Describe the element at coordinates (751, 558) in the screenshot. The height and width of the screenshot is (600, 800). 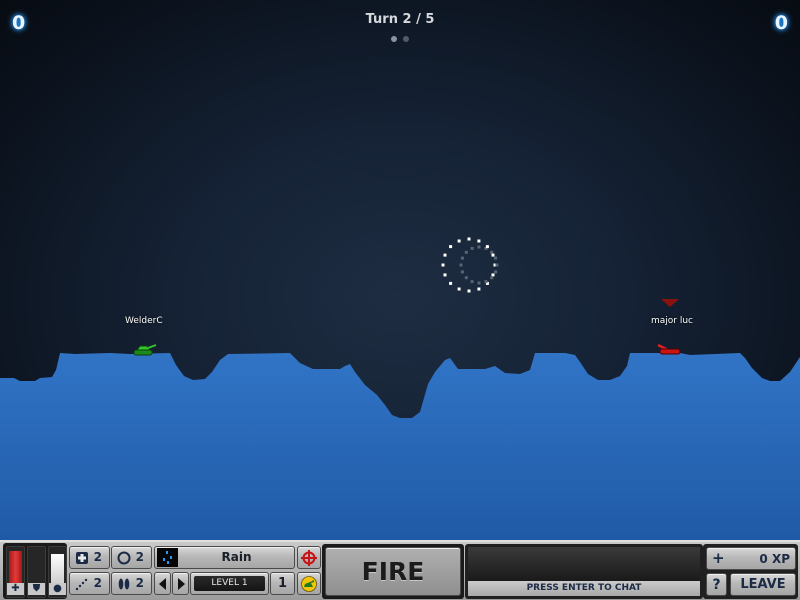
I see `xp-display: + 0 XP` at that location.